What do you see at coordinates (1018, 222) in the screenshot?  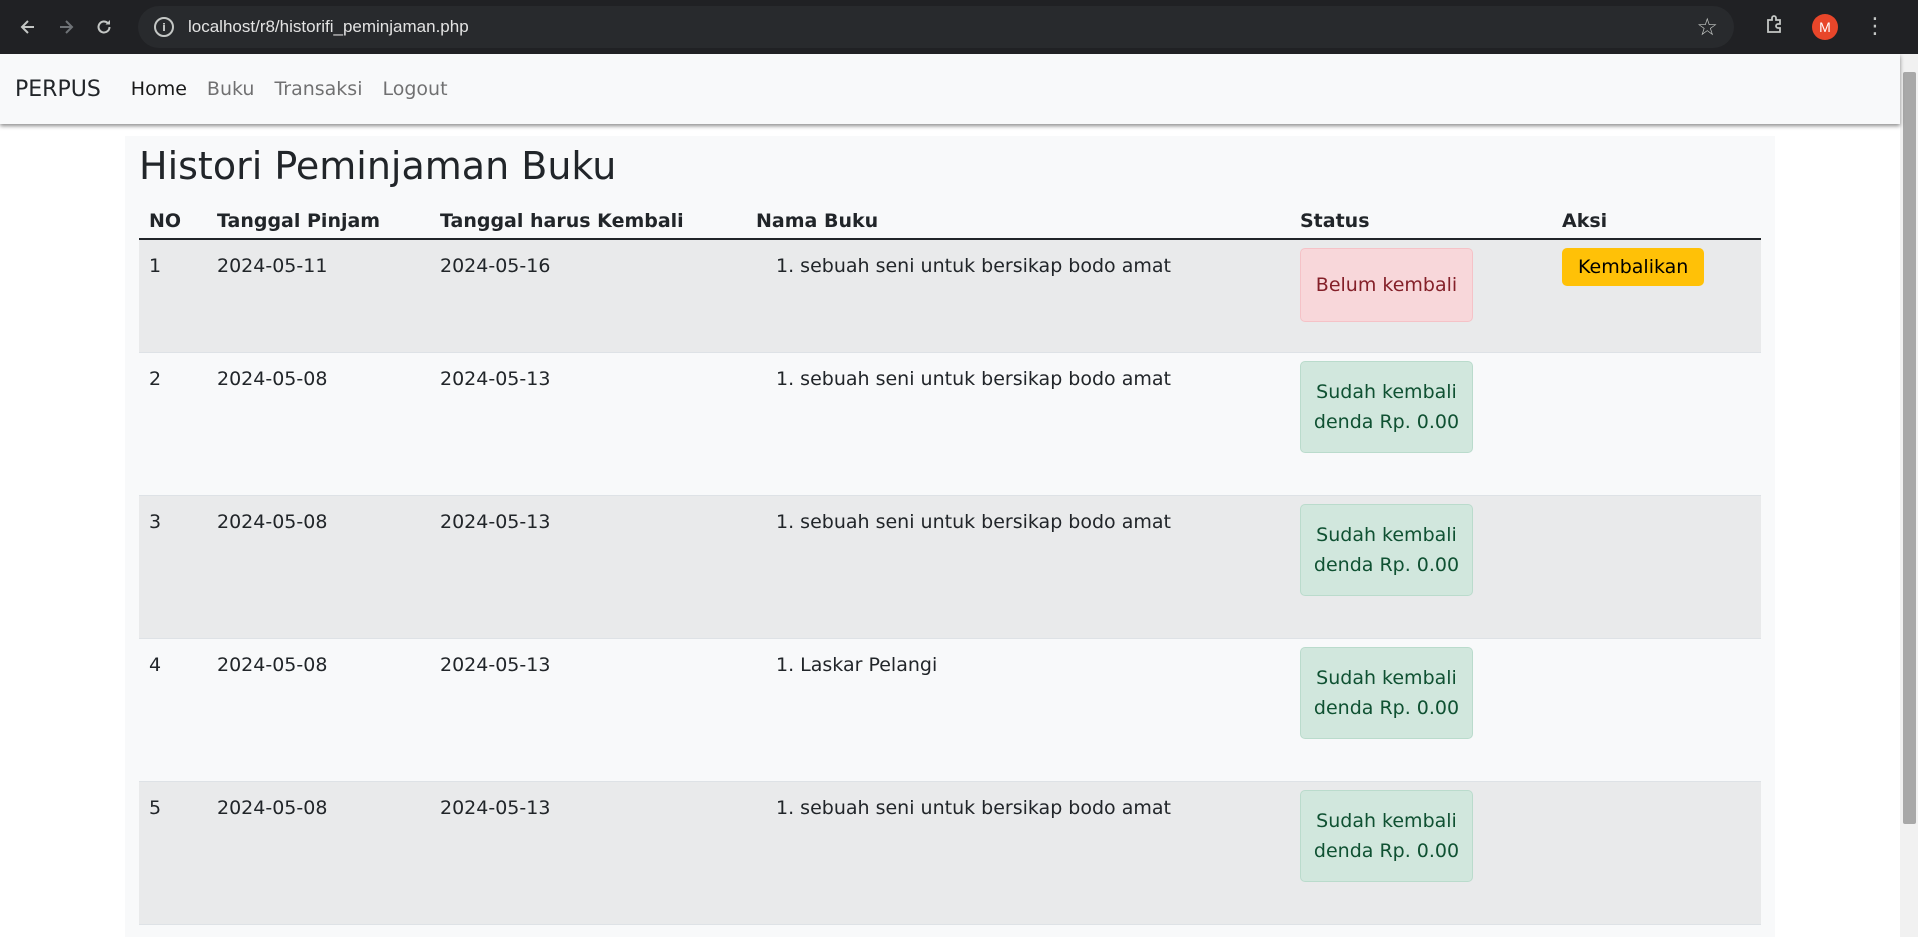 I see `header-nama-buku: Nama Buku` at bounding box center [1018, 222].